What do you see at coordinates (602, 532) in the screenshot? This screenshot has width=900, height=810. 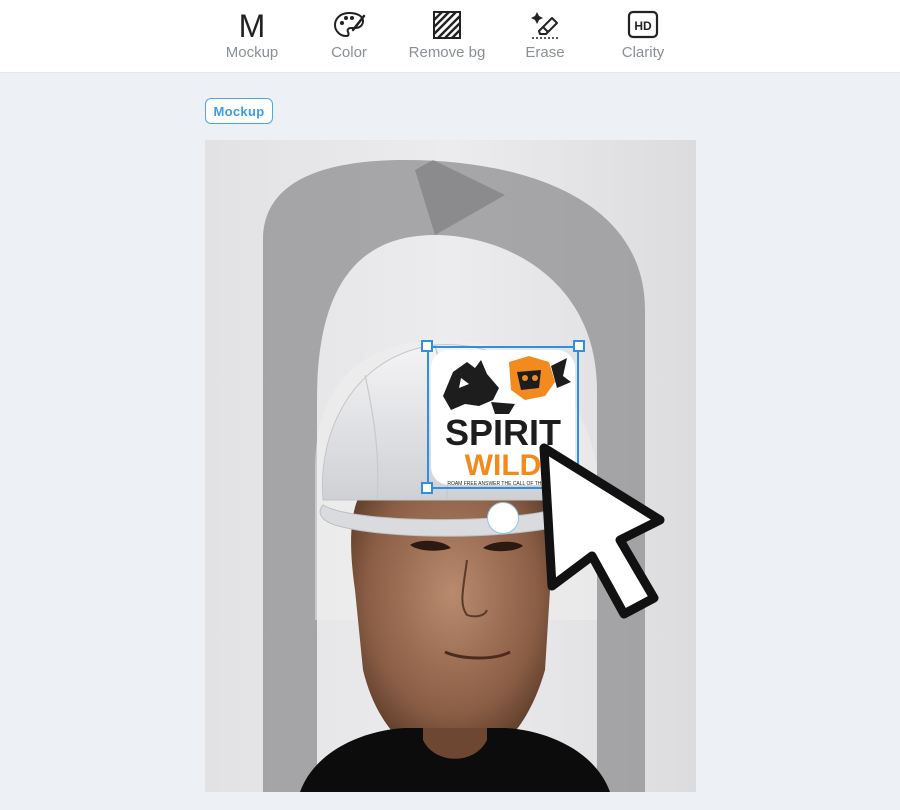 I see `pointer-cursor-icon` at bounding box center [602, 532].